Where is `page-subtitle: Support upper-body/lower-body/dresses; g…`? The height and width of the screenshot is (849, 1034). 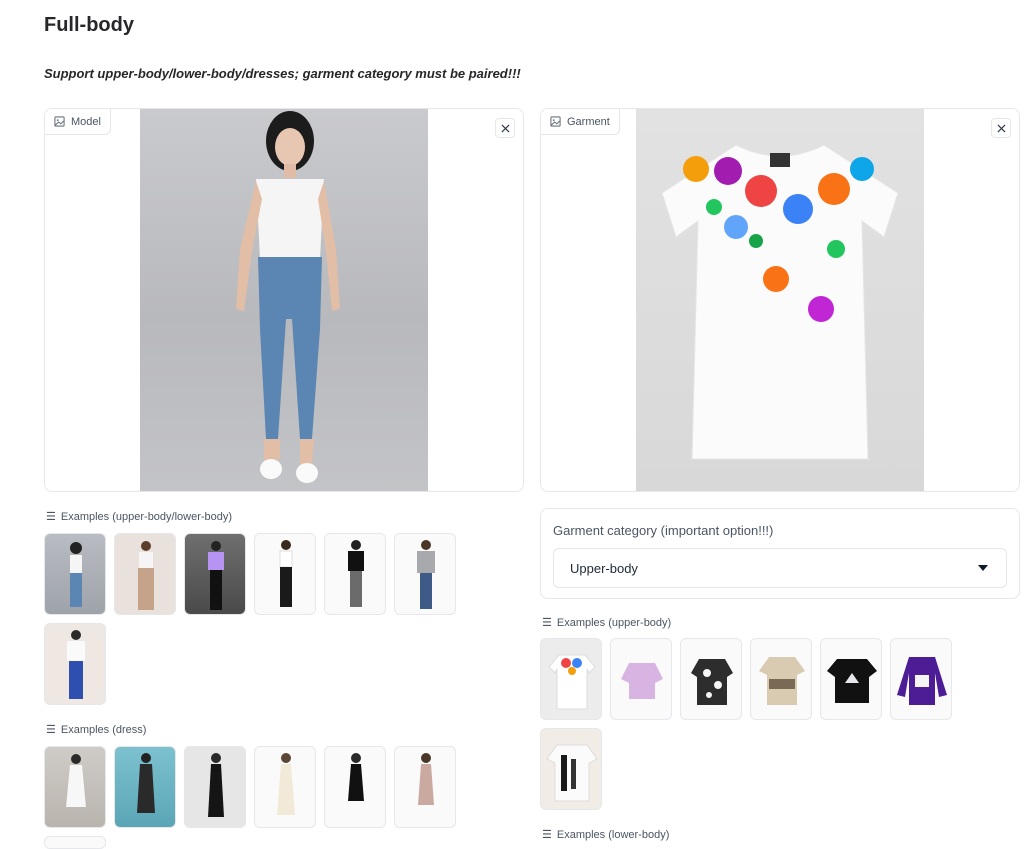
page-subtitle: Support upper-body/lower-body/dresses; g… is located at coordinates (282, 73).